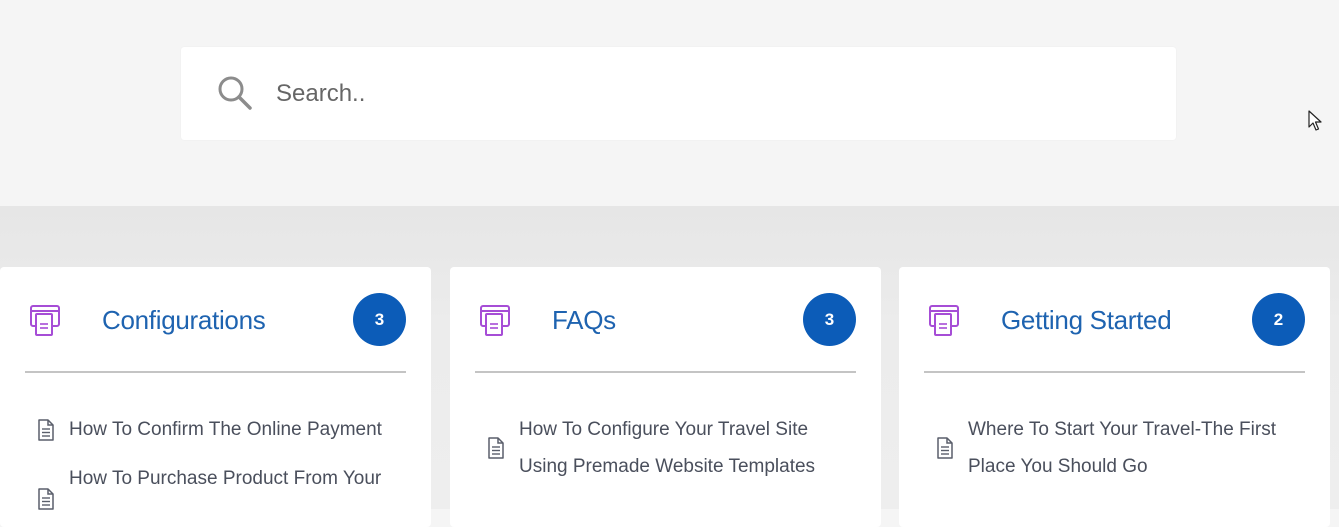  Describe the element at coordinates (225, 429) in the screenshot. I see `article-link: How To Confirm The Online Payment` at that location.